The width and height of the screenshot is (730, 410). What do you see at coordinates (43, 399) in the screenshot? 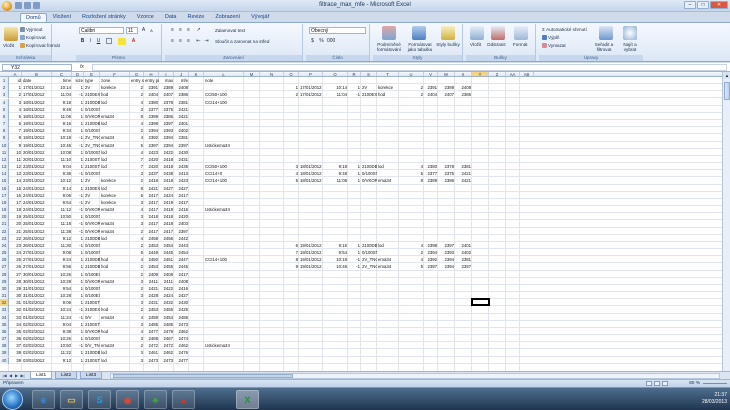
I see `taskbar-app-icon: e` at bounding box center [43, 399].